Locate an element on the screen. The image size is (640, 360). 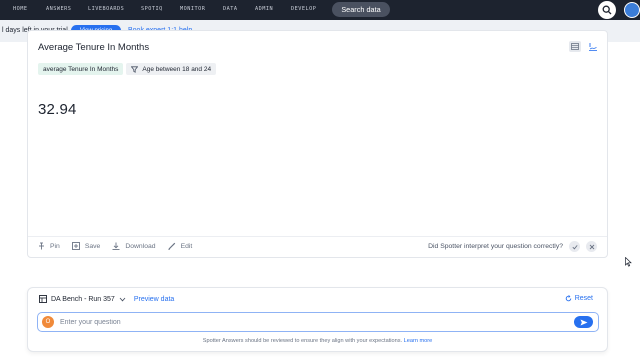
pencil-icon is located at coordinates (171, 246).